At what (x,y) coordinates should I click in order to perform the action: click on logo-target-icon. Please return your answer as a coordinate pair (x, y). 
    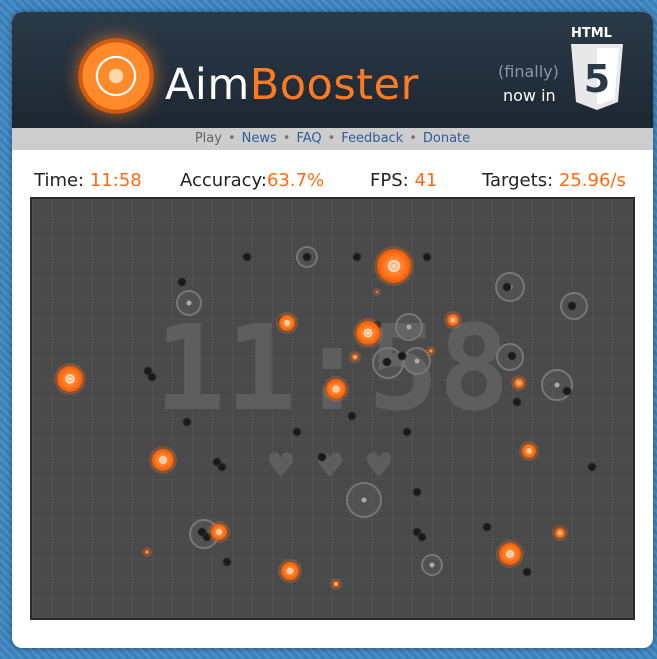
    Looking at the image, I should click on (116, 76).